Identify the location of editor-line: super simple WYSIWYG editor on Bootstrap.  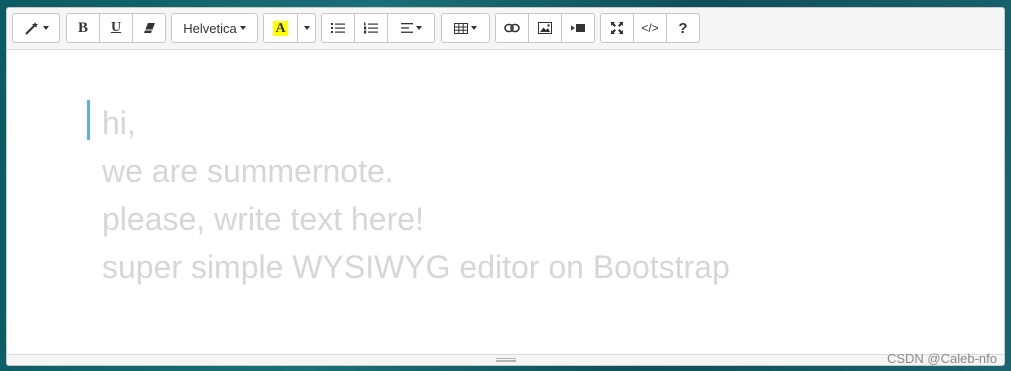
(416, 267).